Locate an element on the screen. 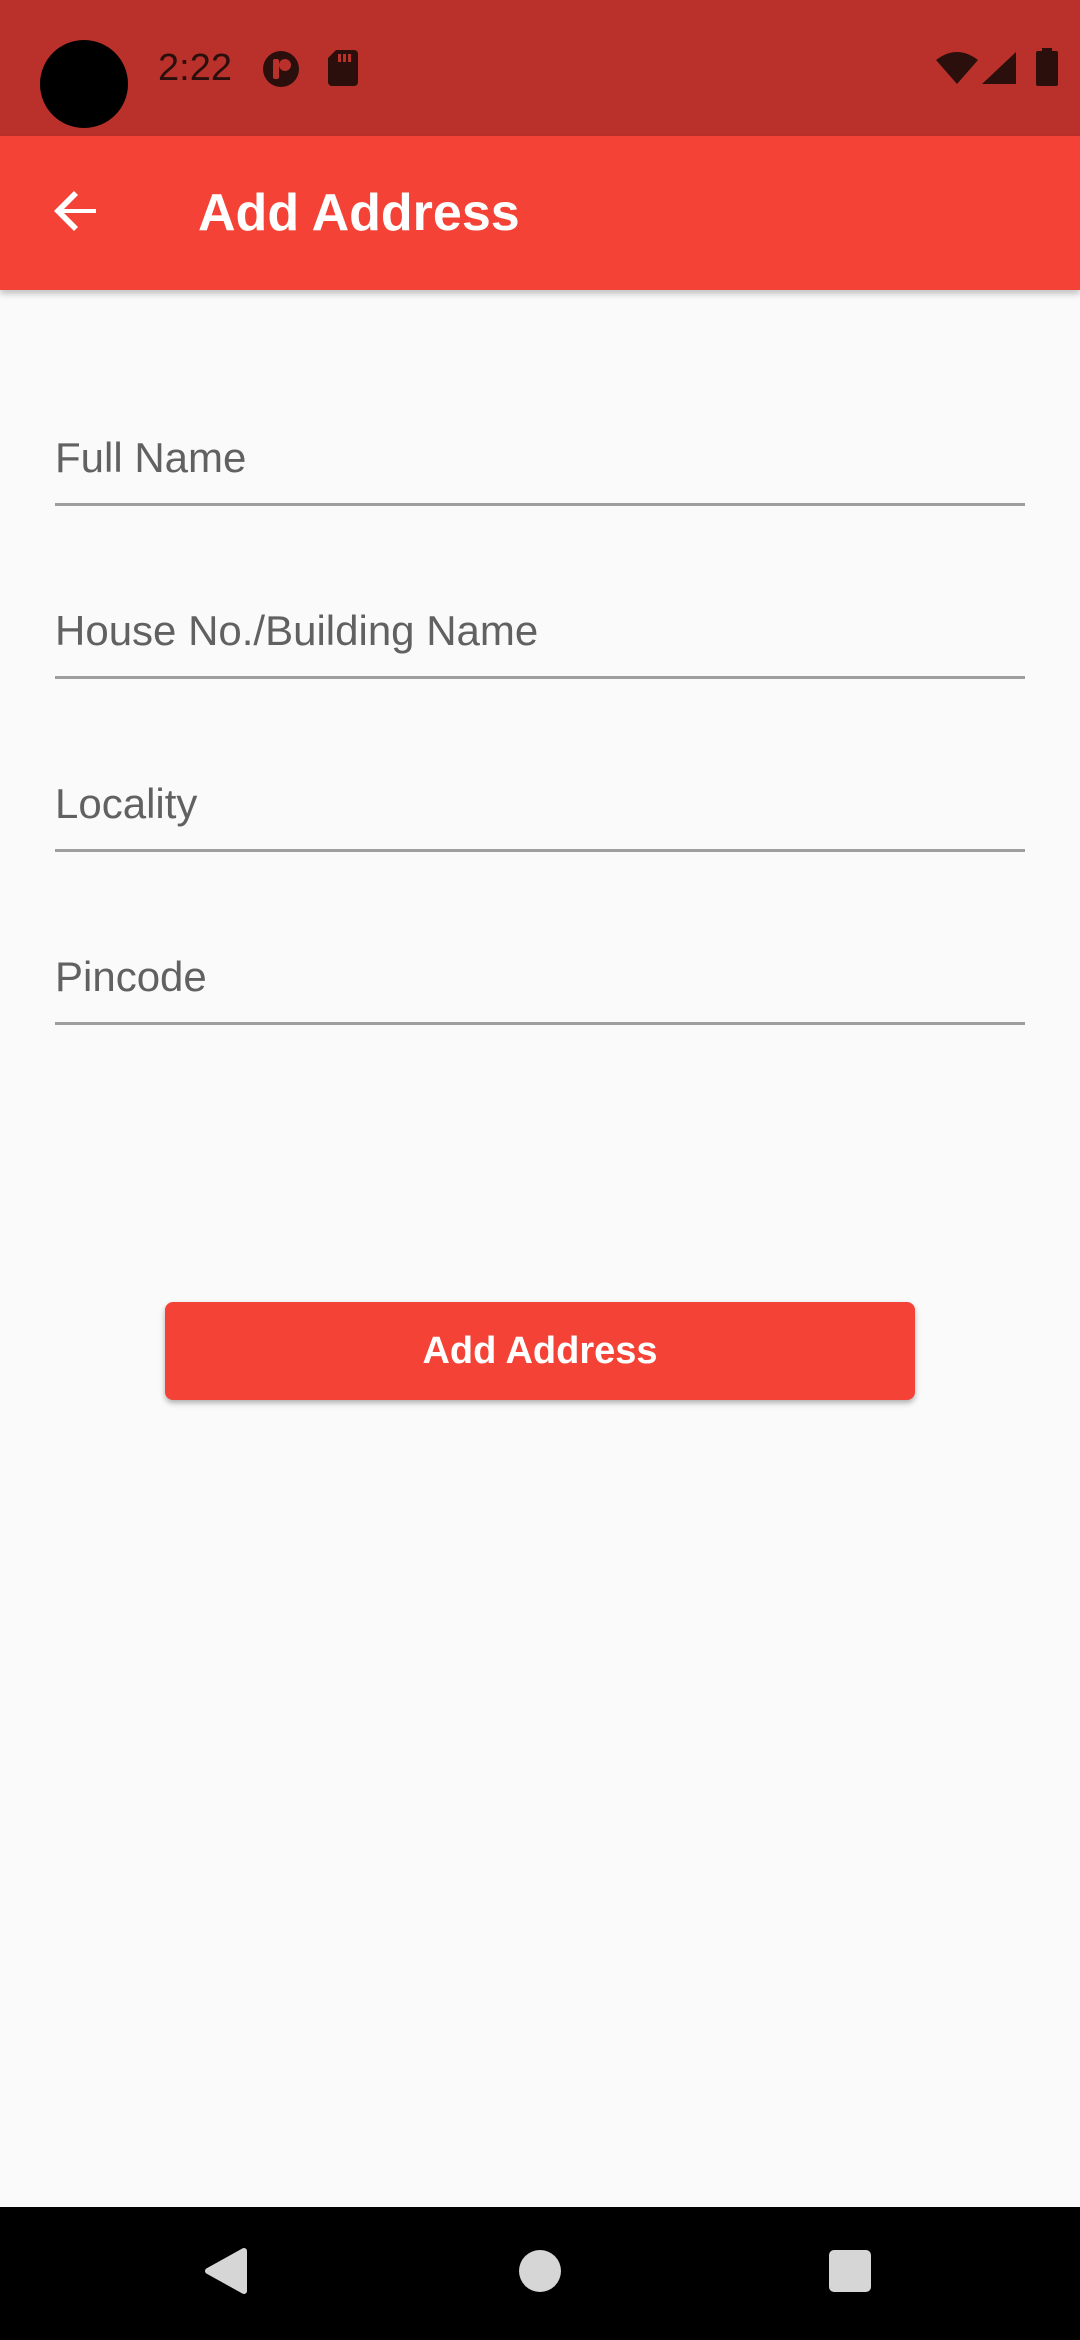  nav-back-button is located at coordinates (226, 2273).